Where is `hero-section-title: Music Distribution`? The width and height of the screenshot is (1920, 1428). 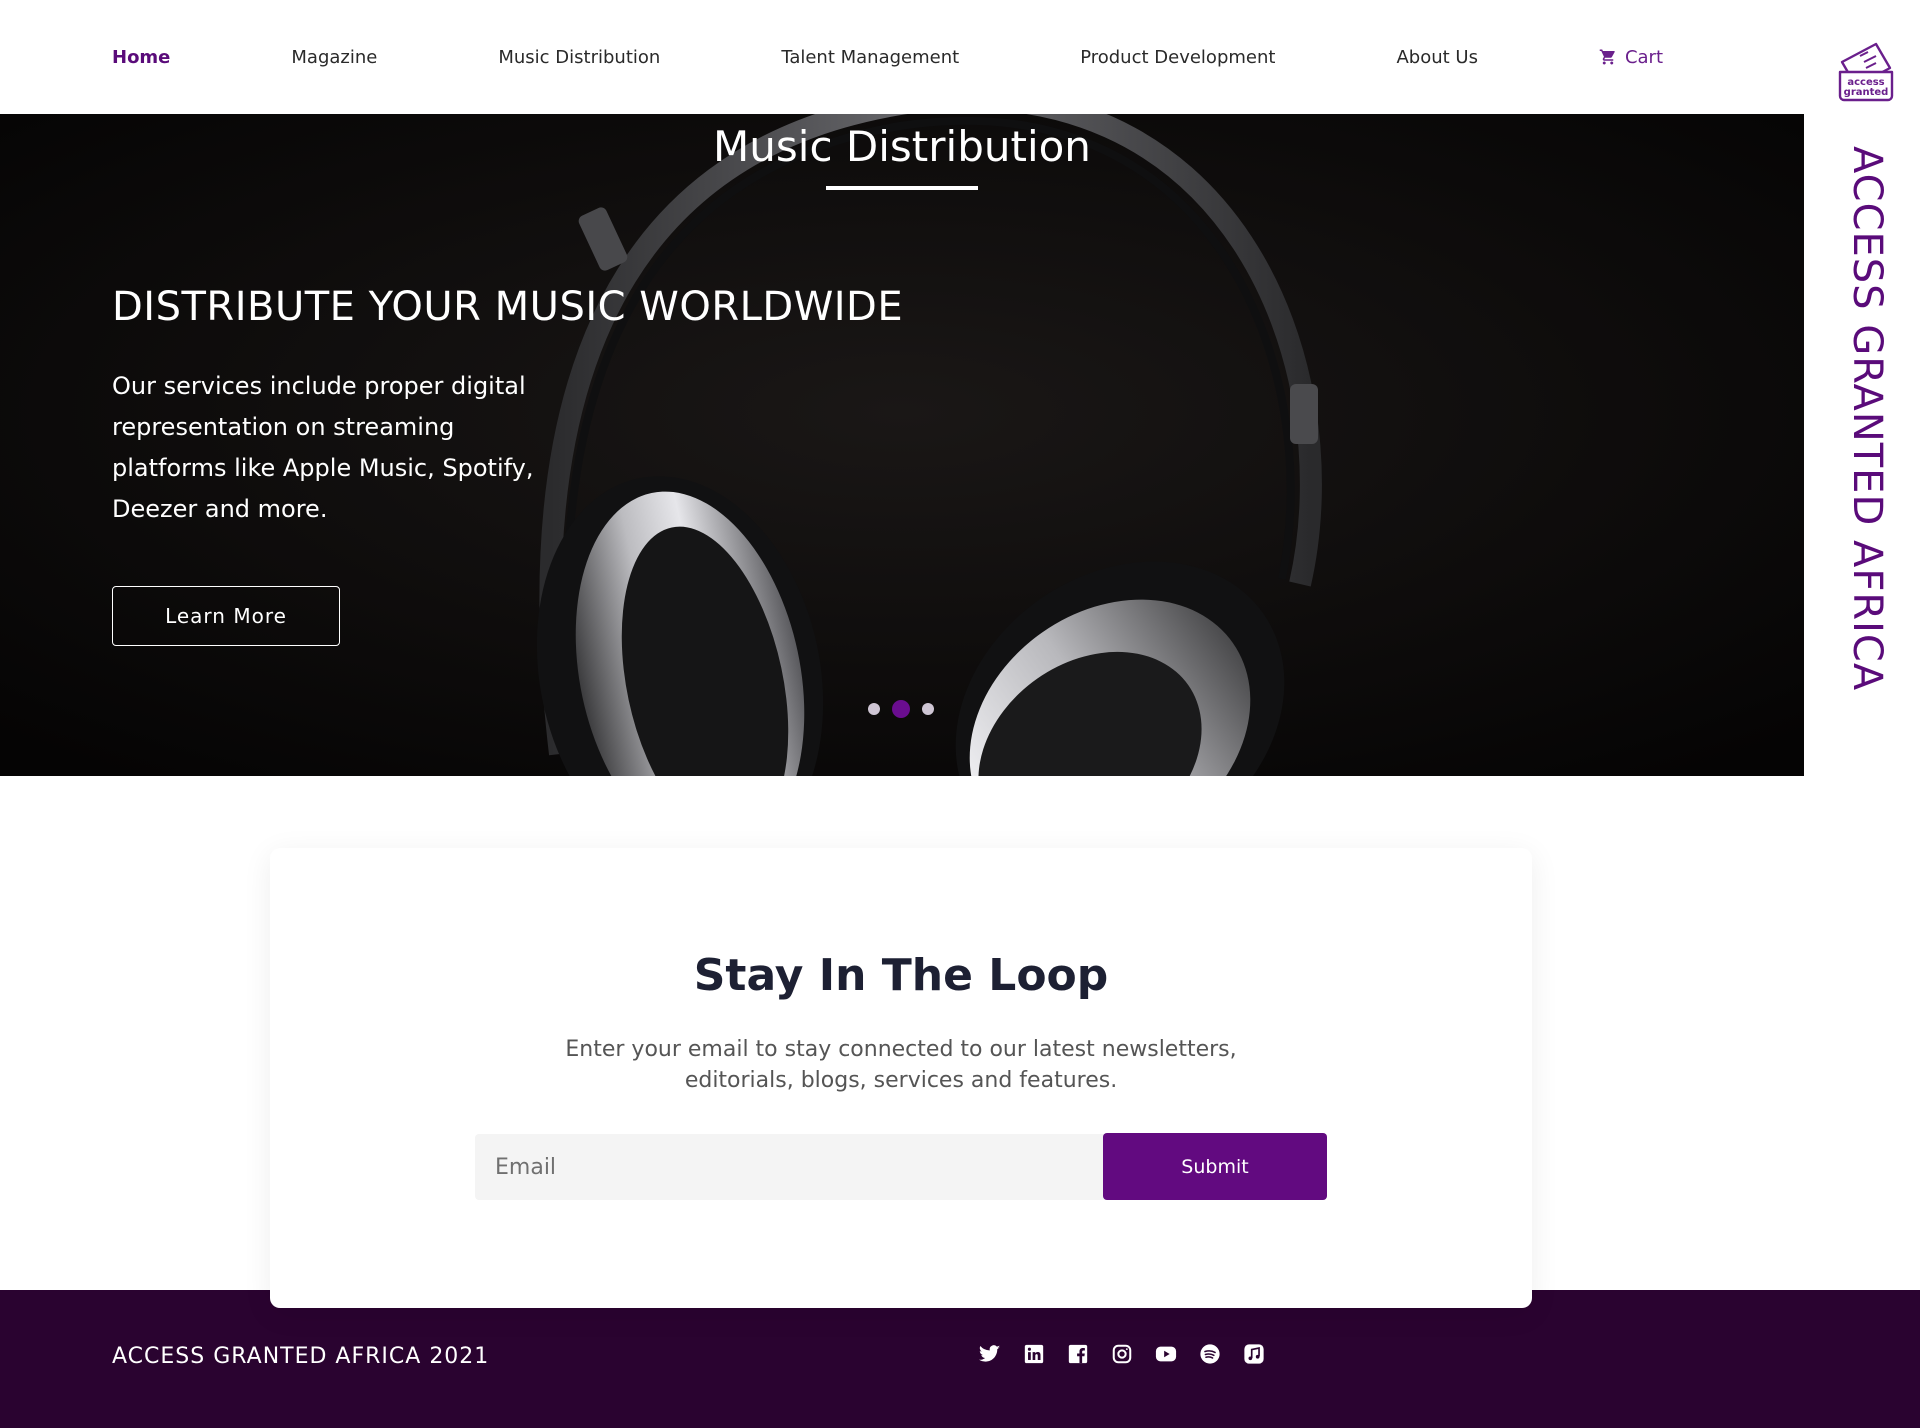 hero-section-title: Music Distribution is located at coordinates (902, 146).